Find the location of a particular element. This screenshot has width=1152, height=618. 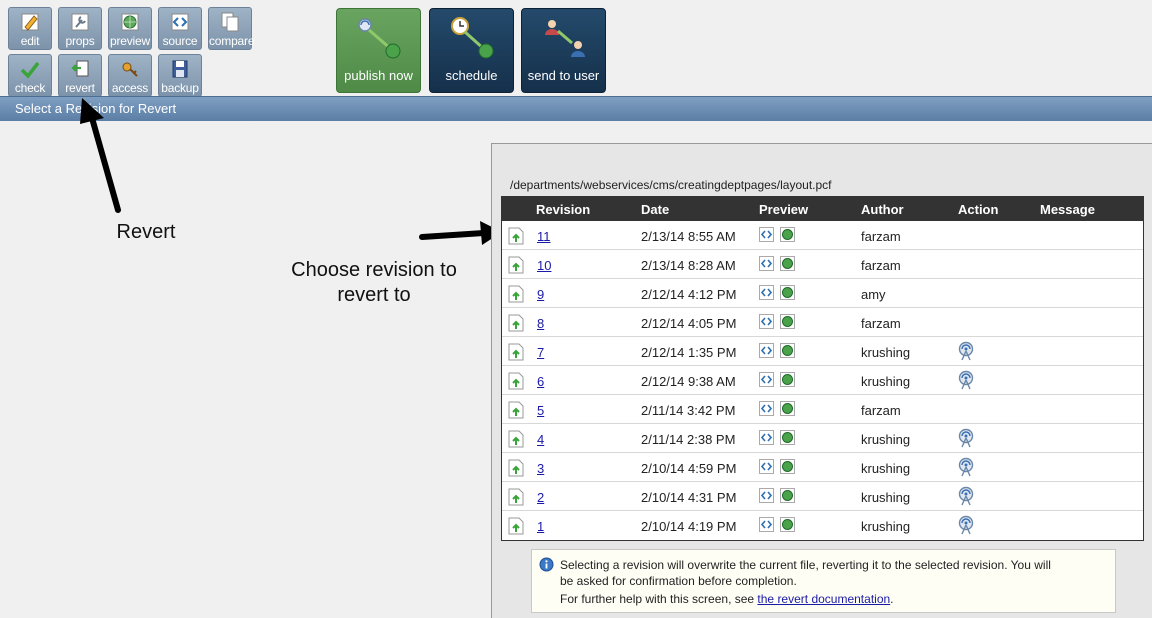

info-line-3-suffix: . is located at coordinates (892, 599).